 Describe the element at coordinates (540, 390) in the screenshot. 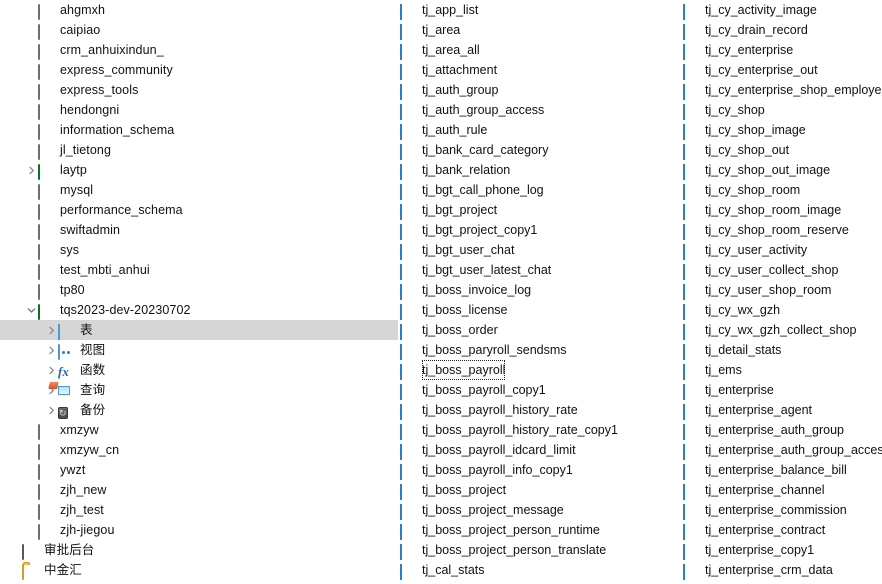

I see `table-list-item: tj_boss_payroll_copy1` at that location.